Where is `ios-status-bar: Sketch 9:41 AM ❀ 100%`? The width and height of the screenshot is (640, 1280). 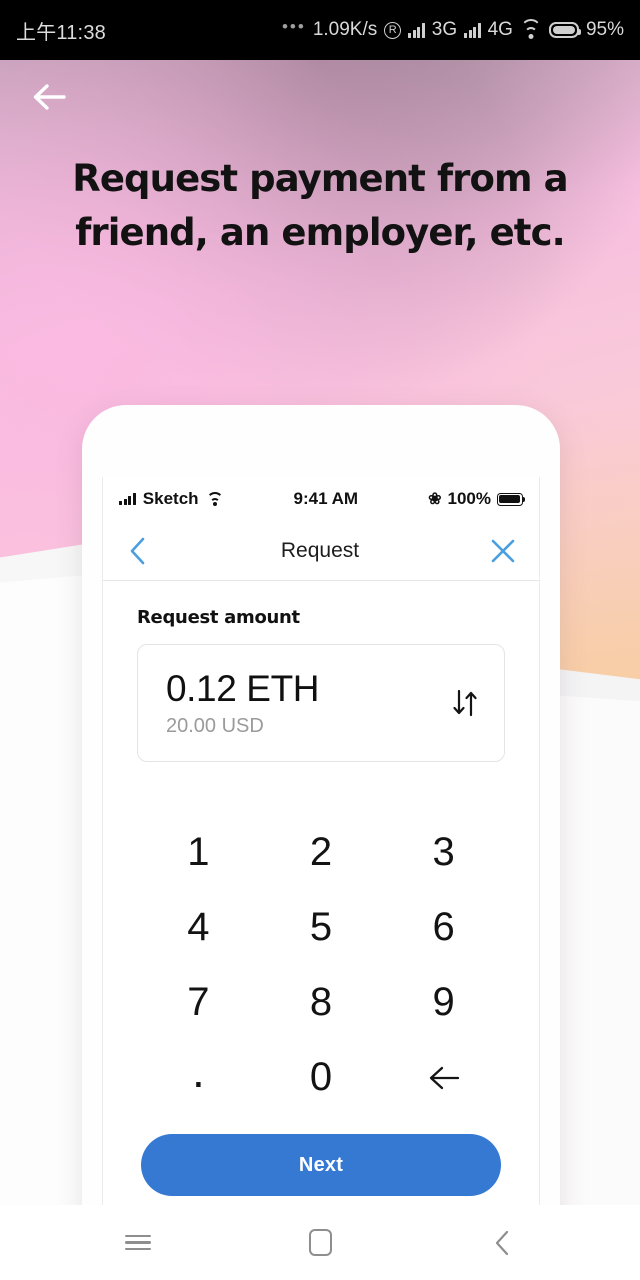 ios-status-bar: Sketch 9:41 AM ❀ 100% is located at coordinates (321, 499).